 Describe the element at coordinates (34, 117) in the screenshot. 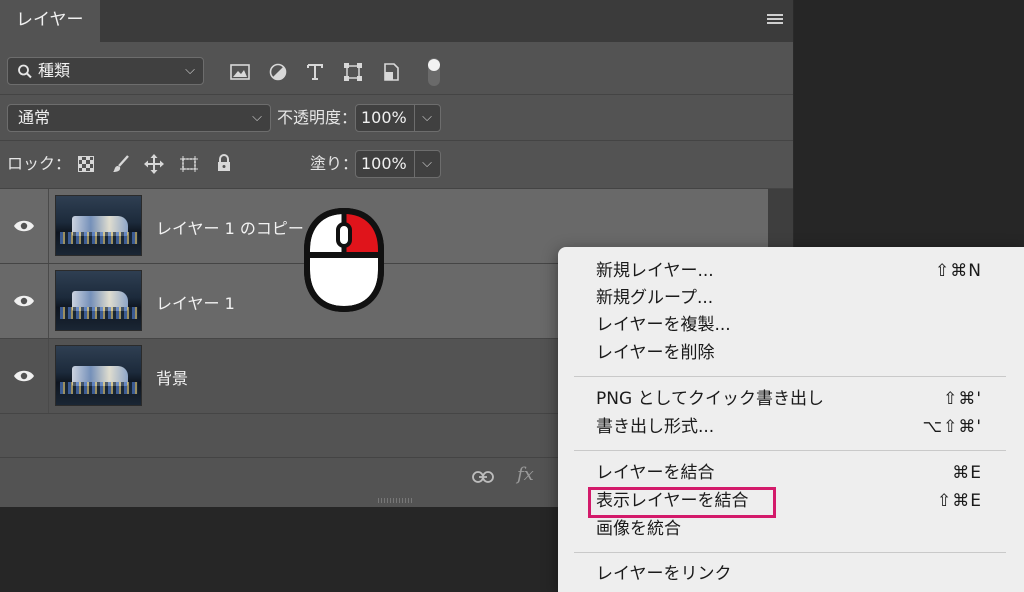

I see `blend-mode-value: 通常` at that location.